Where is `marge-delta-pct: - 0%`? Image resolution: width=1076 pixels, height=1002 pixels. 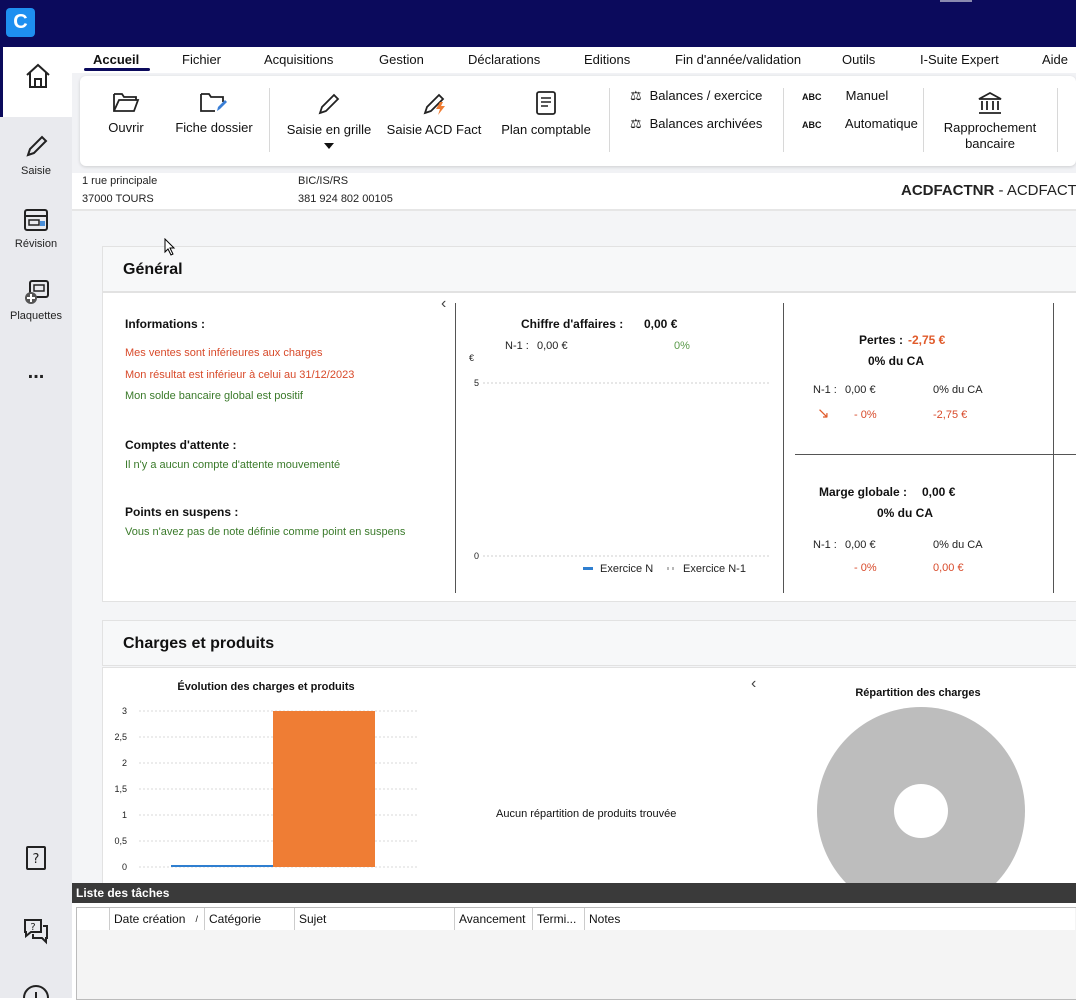
marge-delta-pct: - 0% is located at coordinates (865, 568).